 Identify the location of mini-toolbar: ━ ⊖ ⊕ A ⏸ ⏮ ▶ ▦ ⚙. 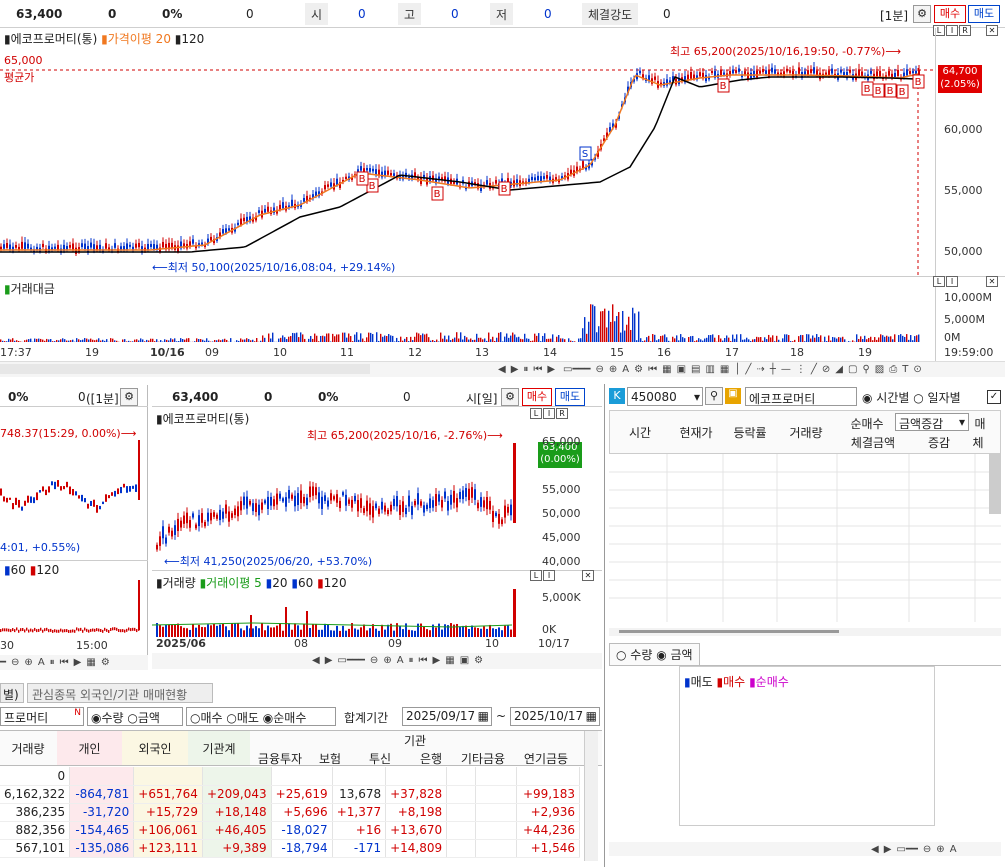
(74, 662).